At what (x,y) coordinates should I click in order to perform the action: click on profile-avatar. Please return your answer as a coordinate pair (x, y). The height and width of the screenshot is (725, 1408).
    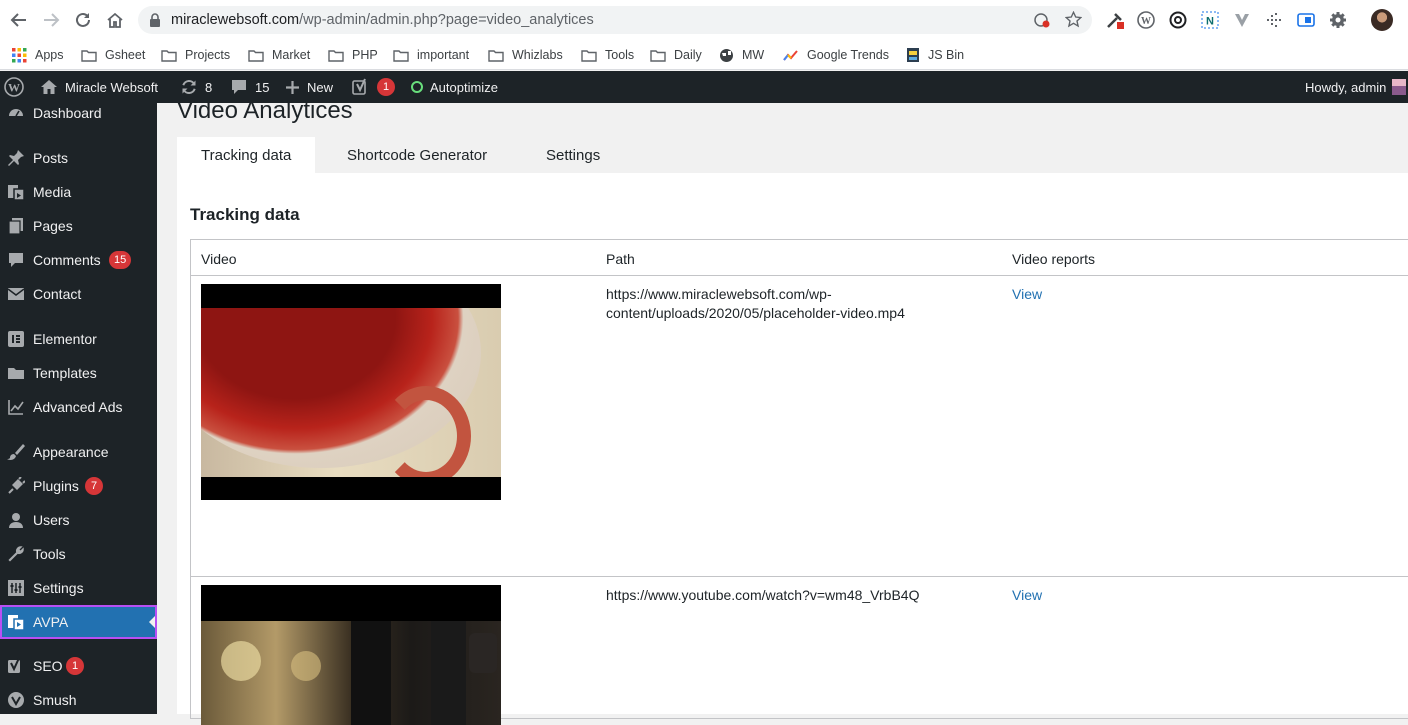
    Looking at the image, I should click on (1382, 20).